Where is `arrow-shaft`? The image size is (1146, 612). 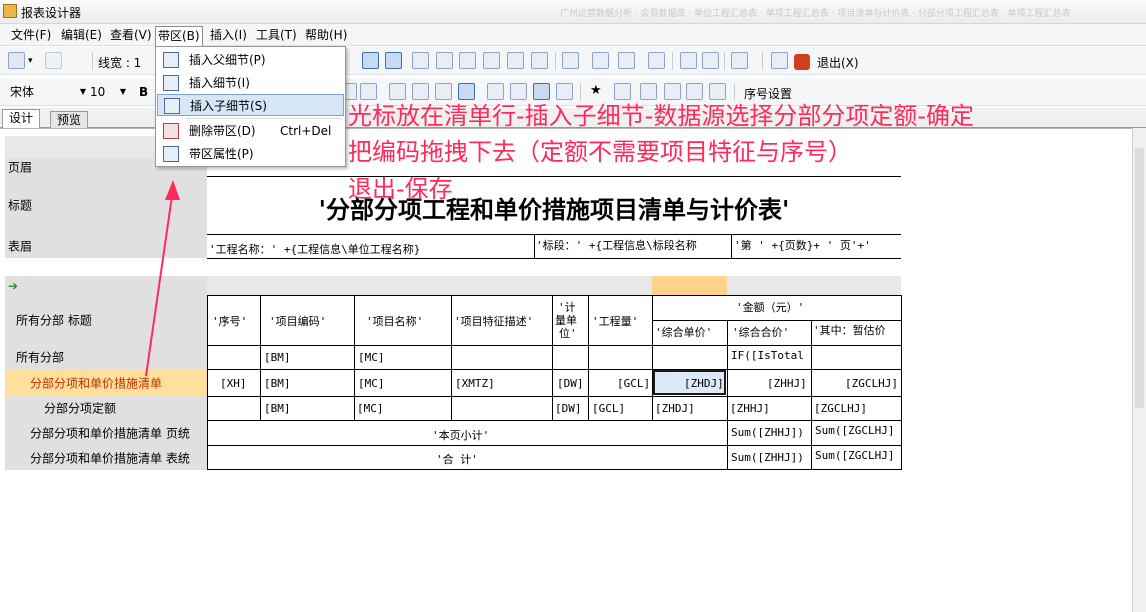 arrow-shaft is located at coordinates (159, 286).